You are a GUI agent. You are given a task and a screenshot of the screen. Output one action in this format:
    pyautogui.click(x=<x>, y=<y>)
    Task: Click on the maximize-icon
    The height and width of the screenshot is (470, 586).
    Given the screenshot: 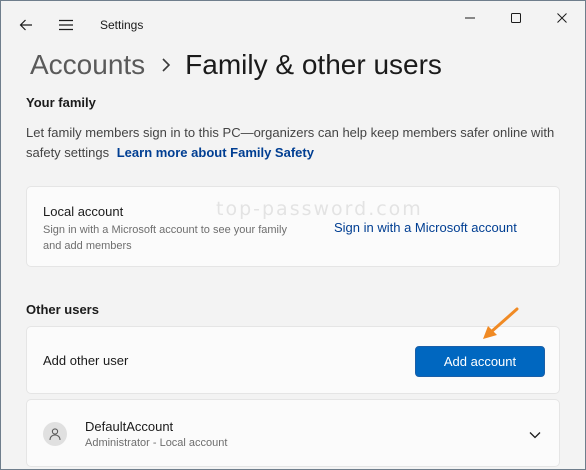 What is the action you would take?
    pyautogui.click(x=516, y=18)
    